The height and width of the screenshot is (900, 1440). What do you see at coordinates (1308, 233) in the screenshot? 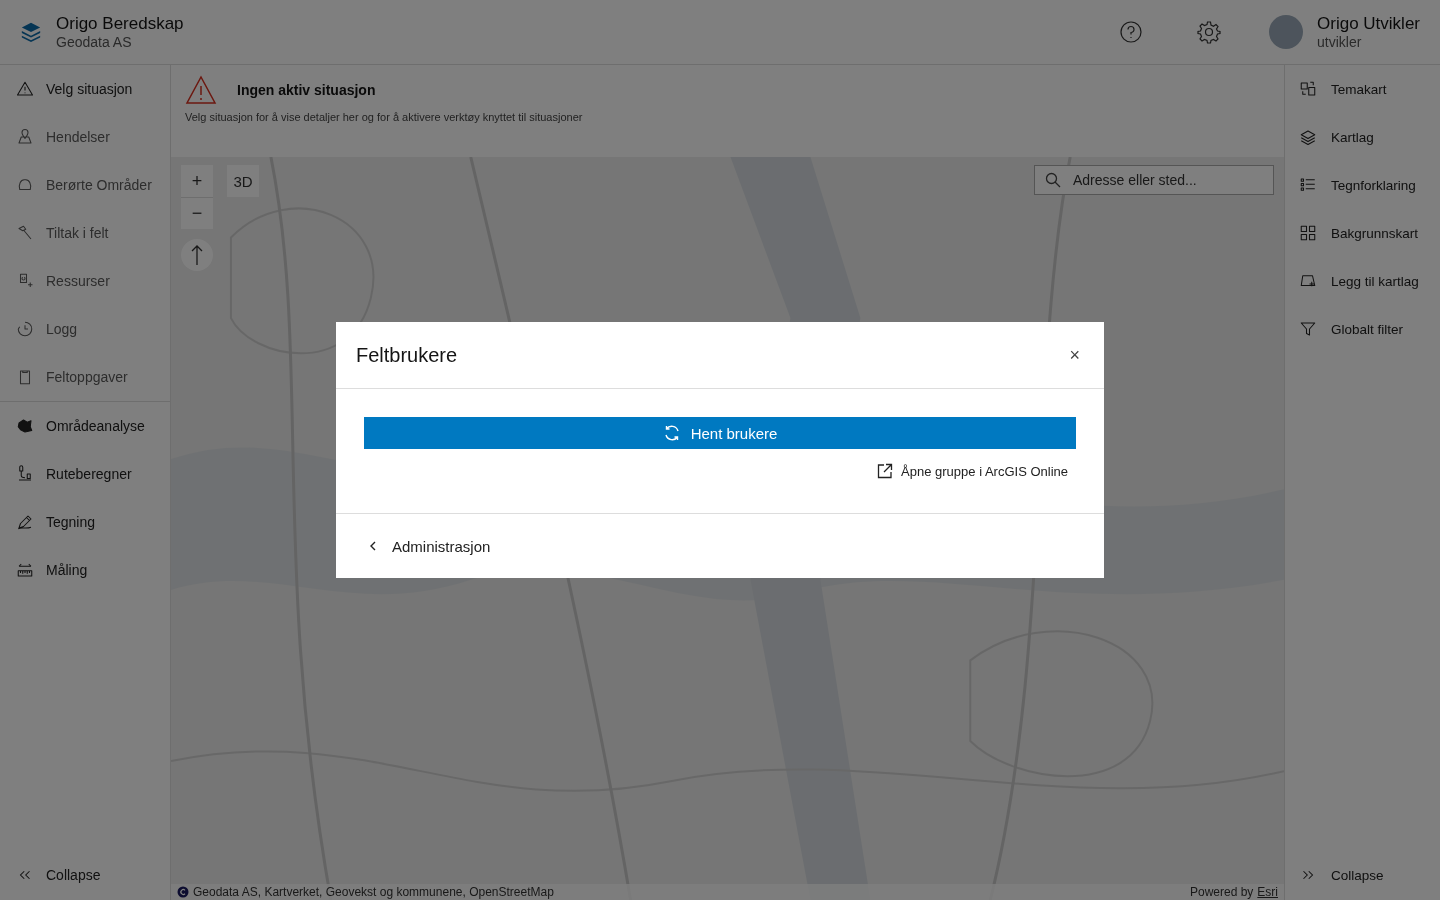
I see `grid-icon` at bounding box center [1308, 233].